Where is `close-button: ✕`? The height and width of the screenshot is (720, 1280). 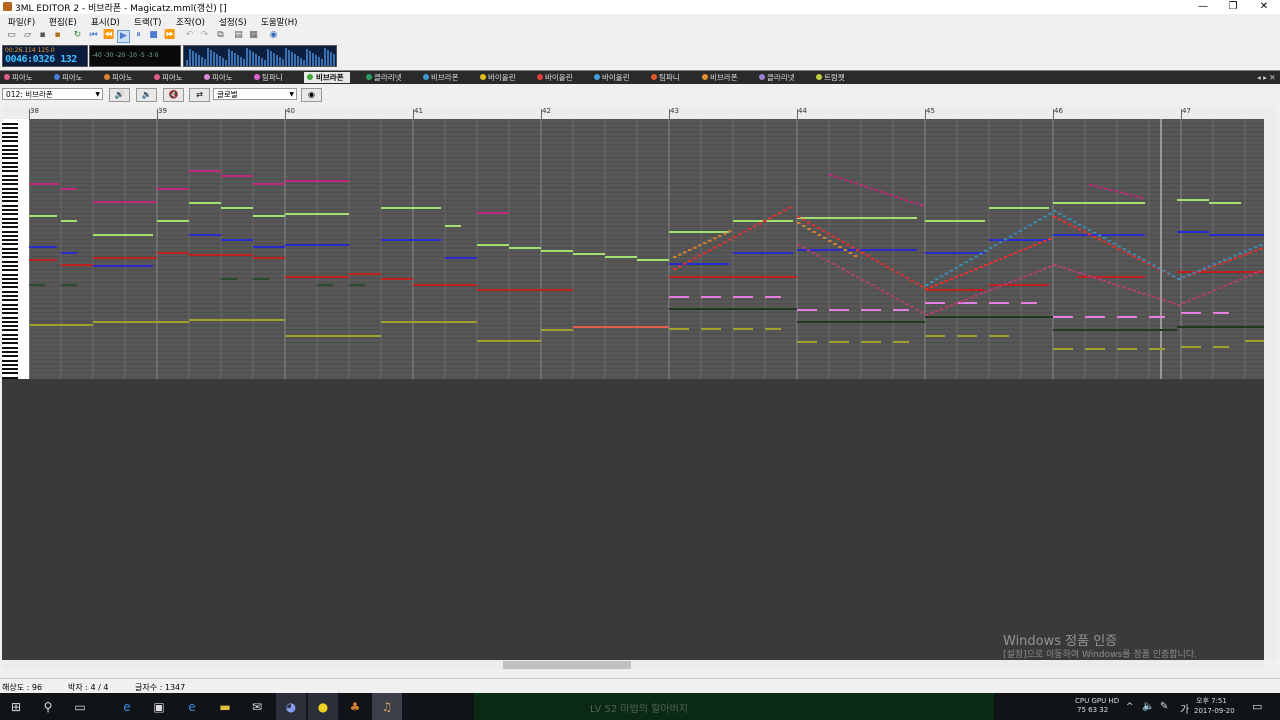 close-button: ✕ is located at coordinates (1264, 7).